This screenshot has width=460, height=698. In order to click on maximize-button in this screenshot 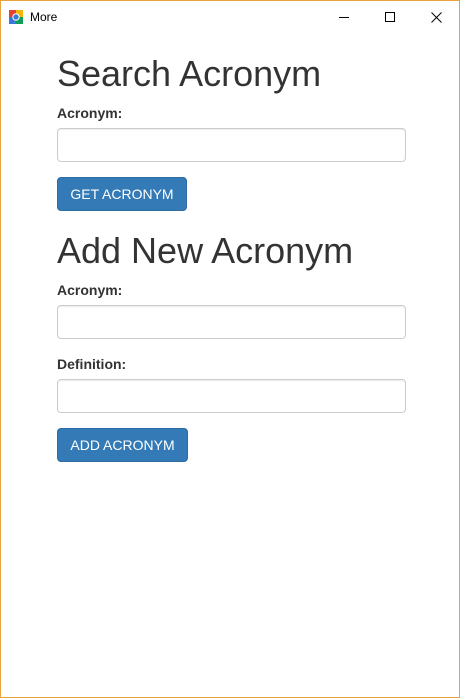, I will do `click(390, 17)`.